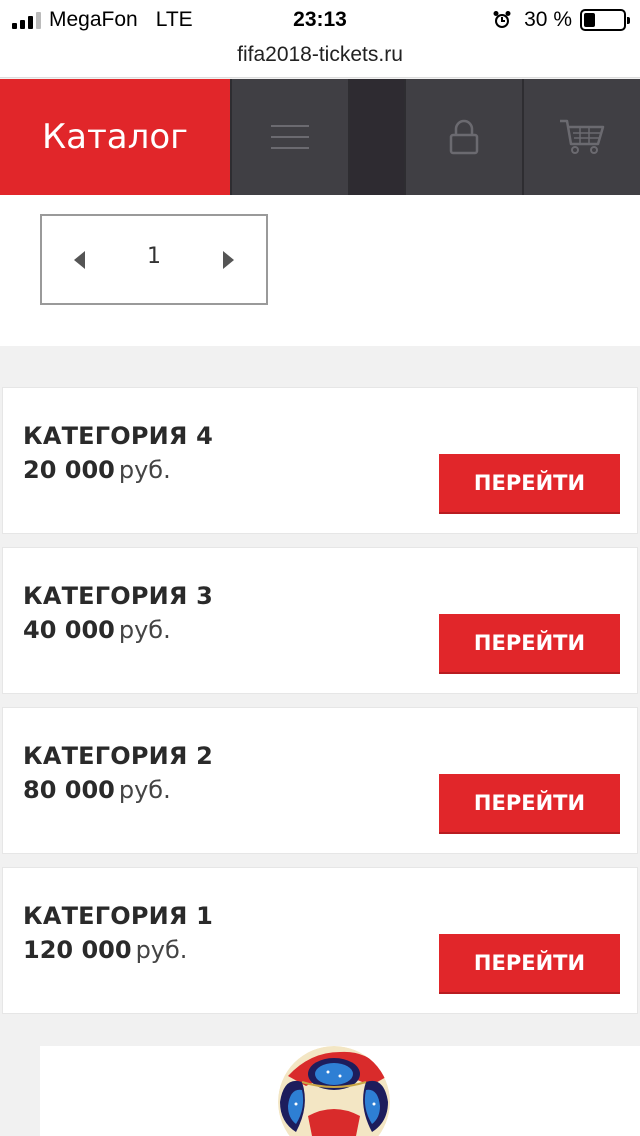 The height and width of the screenshot is (1136, 640). Describe the element at coordinates (118, 756) in the screenshot. I see `category-title: КАТЕГОРИЯ 2` at that location.